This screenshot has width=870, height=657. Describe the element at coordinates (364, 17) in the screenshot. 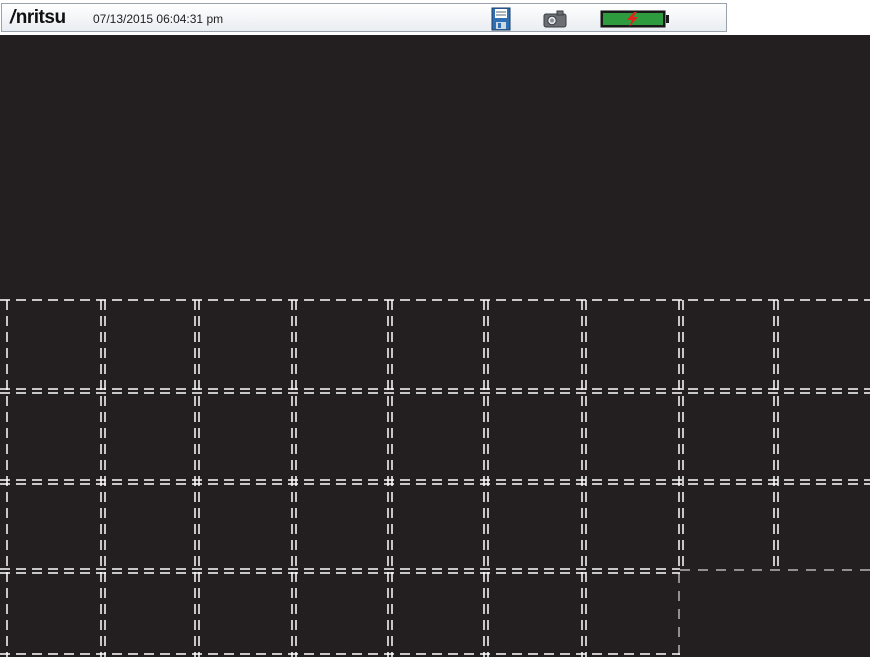

I see `title-box: /nritsu 07/13/2015 06:04:31 pm` at that location.